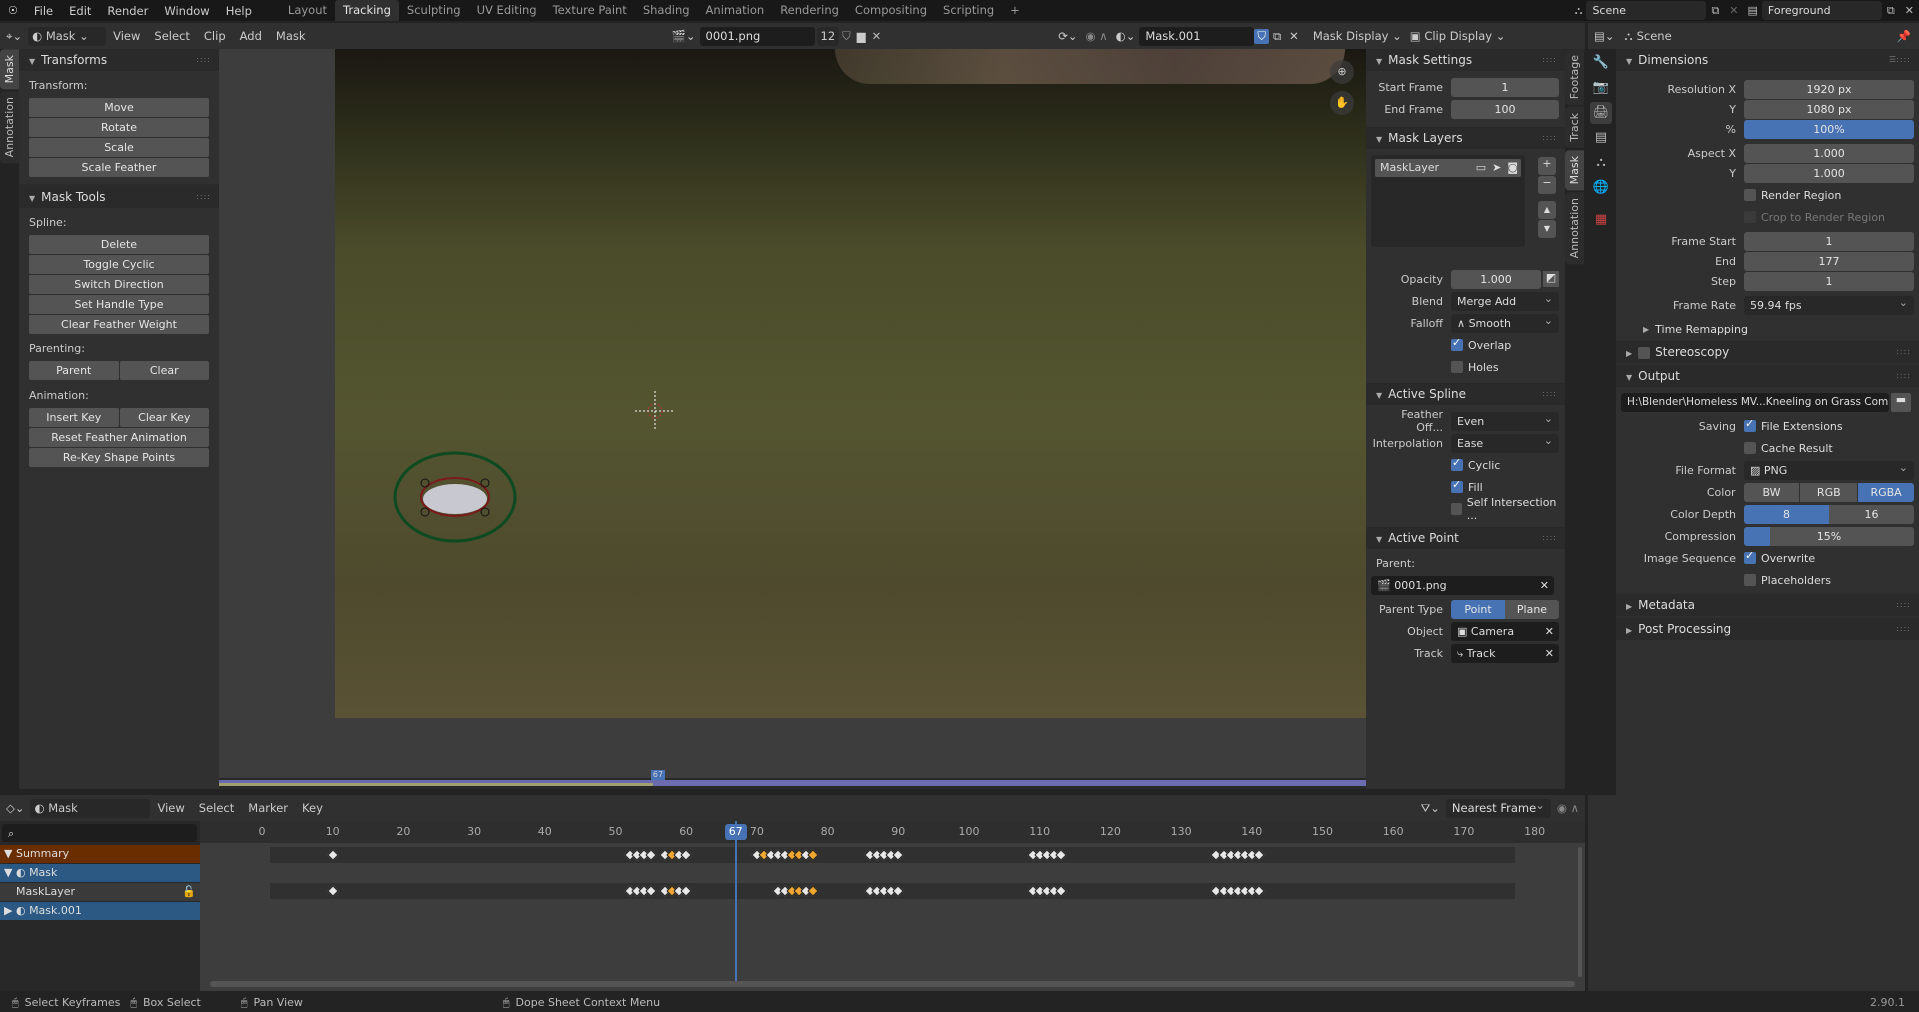  What do you see at coordinates (1750, 556) in the screenshot?
I see `overwrite-checkbox` at bounding box center [1750, 556].